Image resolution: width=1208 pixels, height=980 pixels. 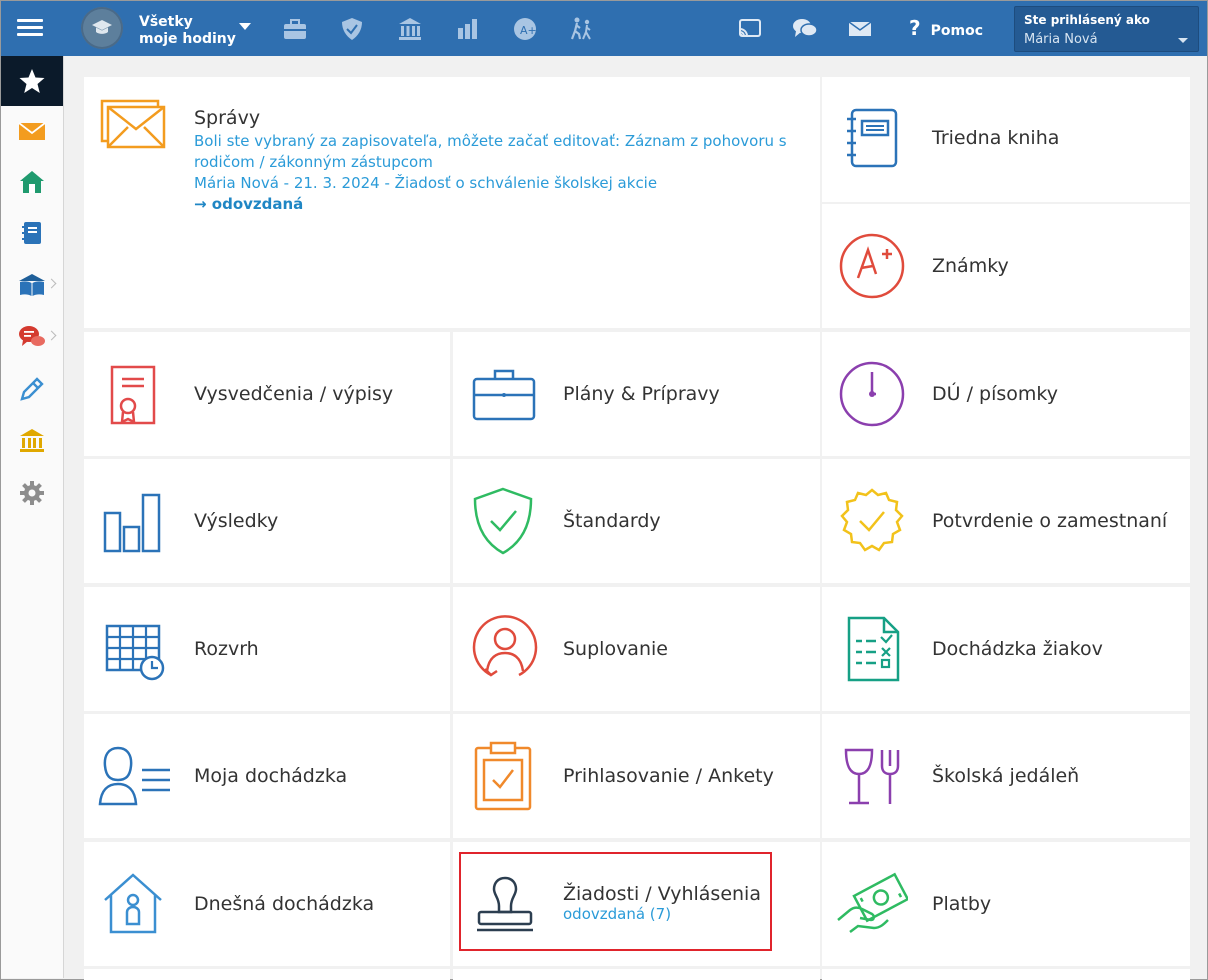 What do you see at coordinates (970, 266) in the screenshot?
I see `tile-label: Známky` at bounding box center [970, 266].